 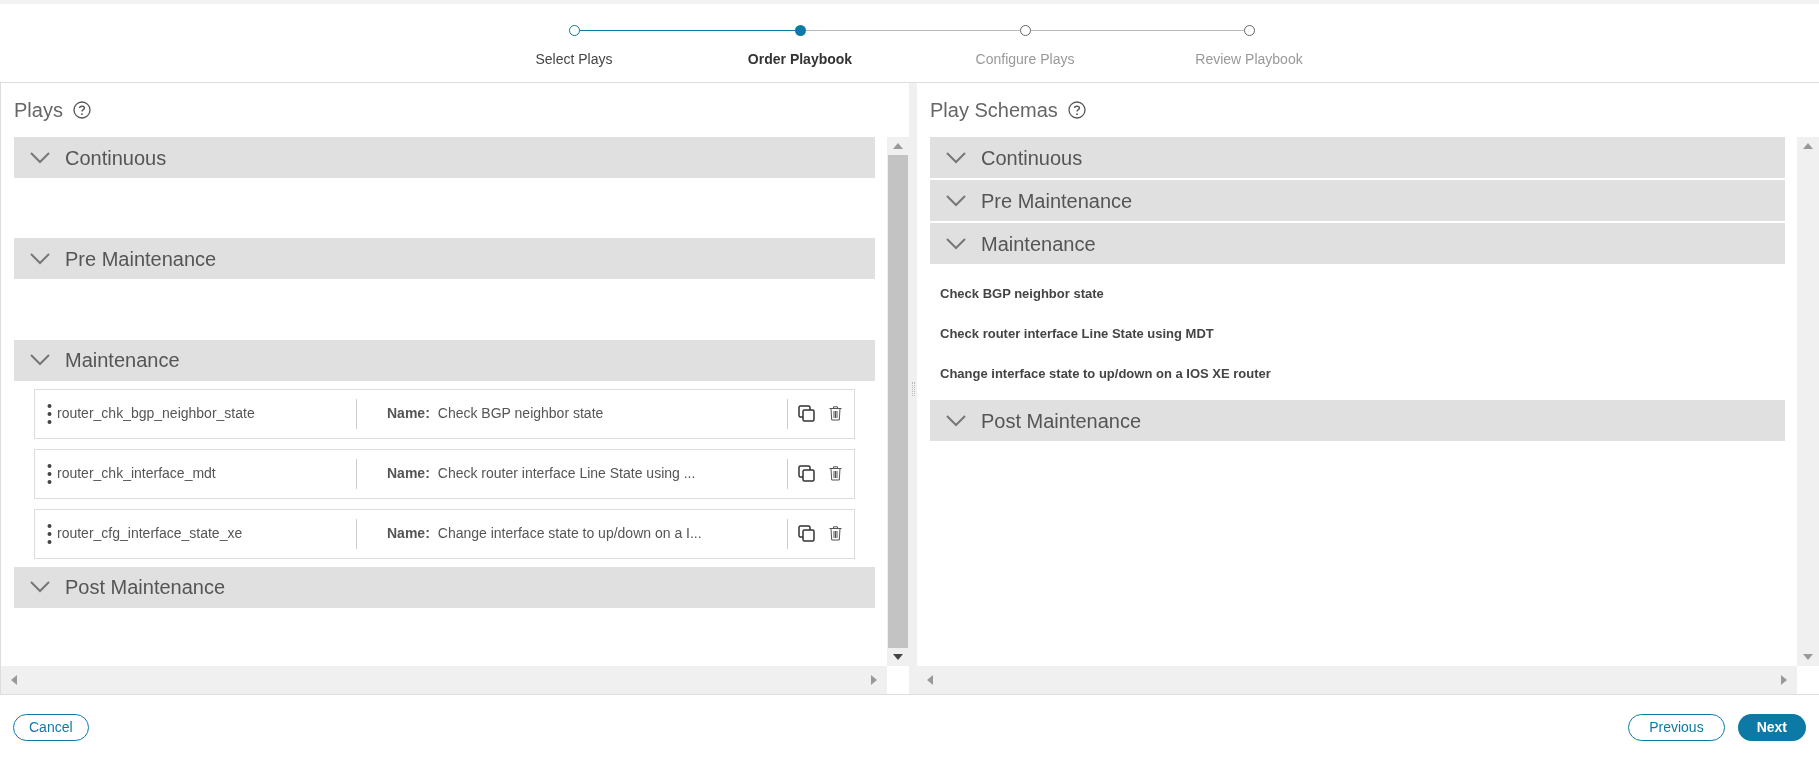 I want to click on play-id: router_chk_interface_mdt, so click(x=136, y=474).